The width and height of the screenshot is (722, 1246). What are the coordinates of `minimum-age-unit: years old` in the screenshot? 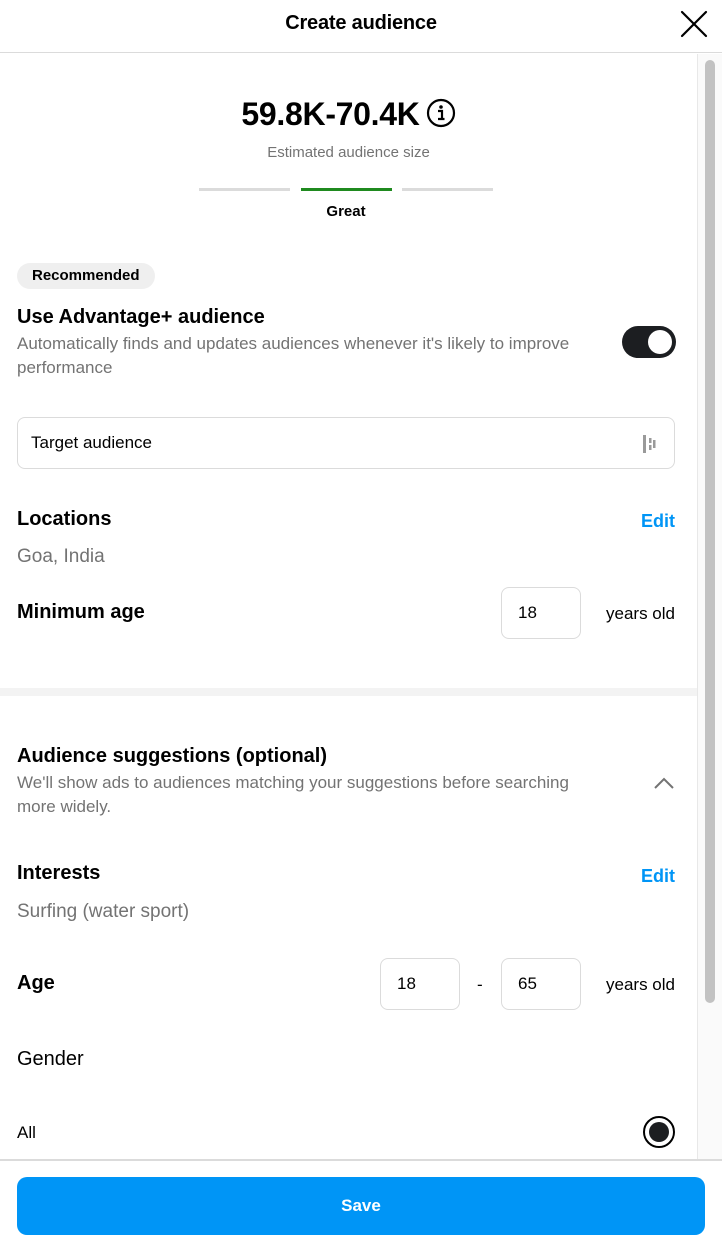 It's located at (640, 613).